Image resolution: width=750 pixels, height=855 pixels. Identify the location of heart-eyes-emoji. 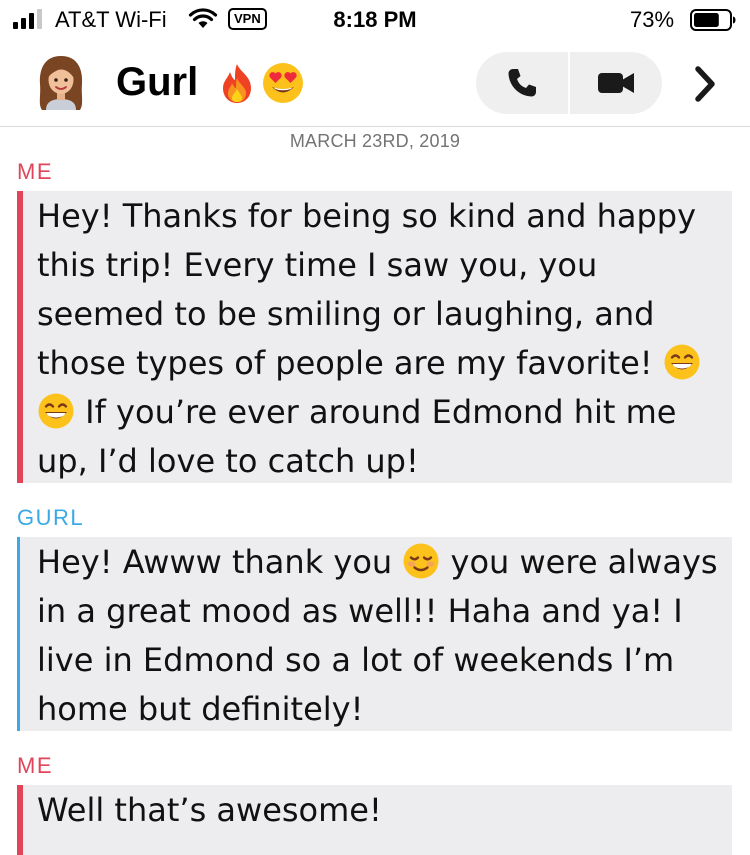
(283, 83).